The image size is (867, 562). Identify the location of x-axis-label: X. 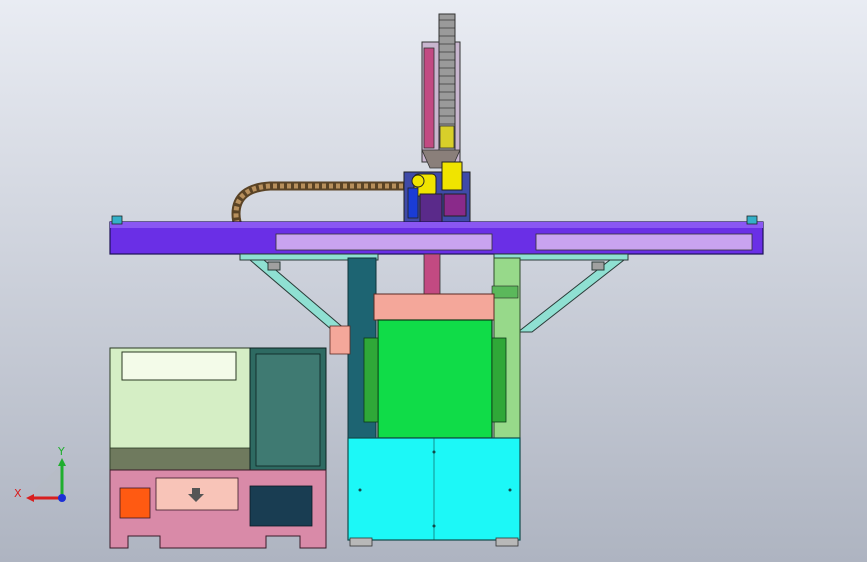
(18, 493).